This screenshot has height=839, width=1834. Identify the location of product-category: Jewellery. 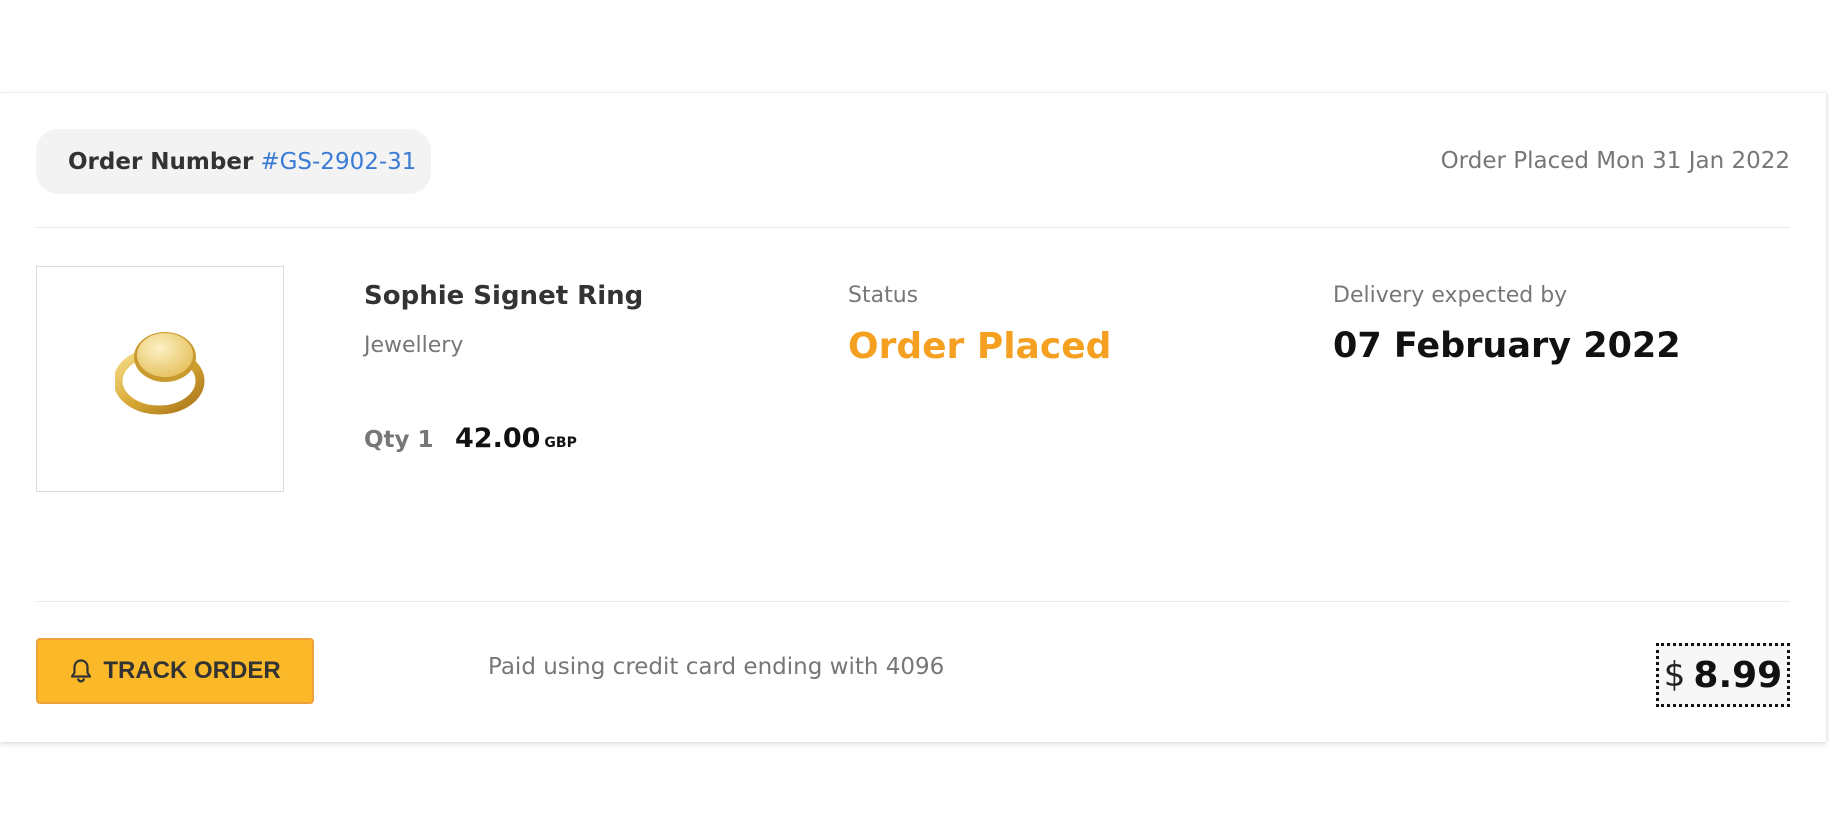
(414, 345).